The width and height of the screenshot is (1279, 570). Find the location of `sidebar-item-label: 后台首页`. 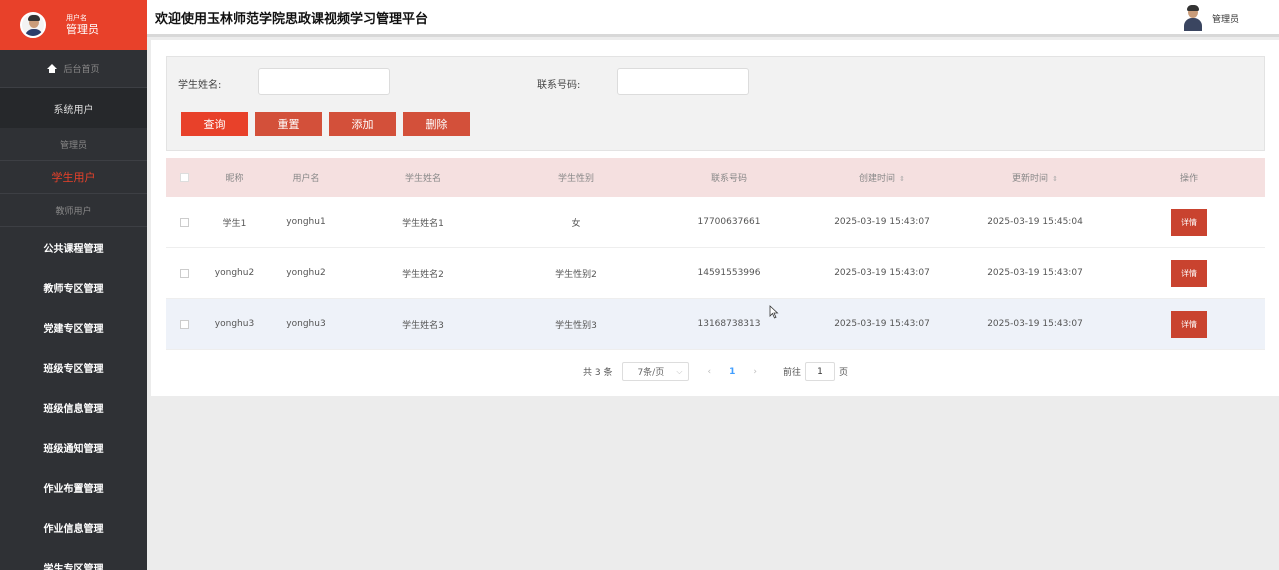

sidebar-item-label: 后台首页 is located at coordinates (81, 70).